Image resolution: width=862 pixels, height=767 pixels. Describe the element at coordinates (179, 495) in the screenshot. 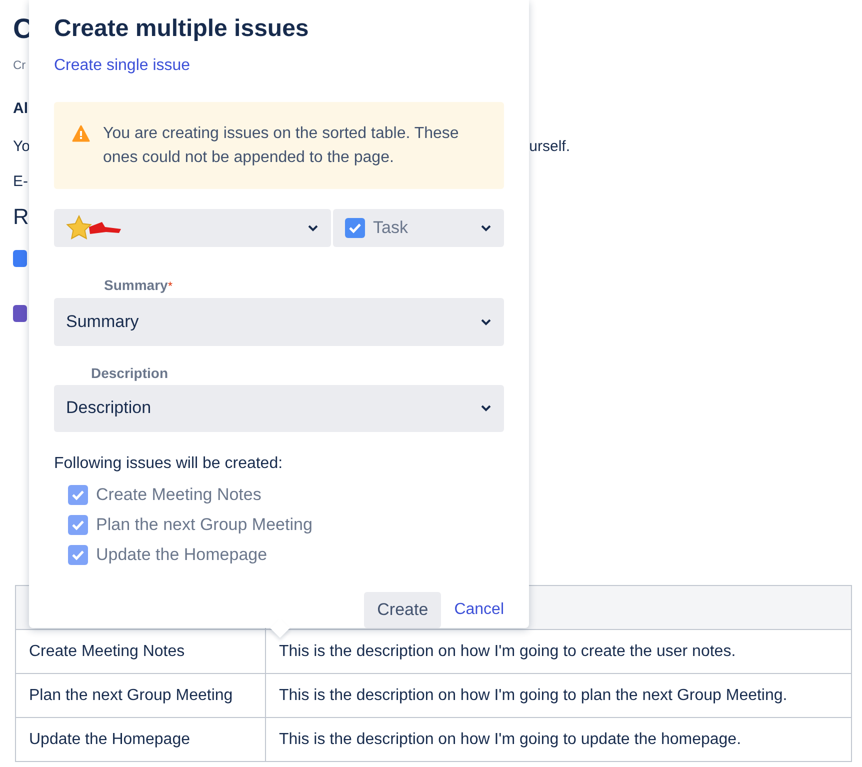

I see `issue-label: Create Meeting Notes` at that location.